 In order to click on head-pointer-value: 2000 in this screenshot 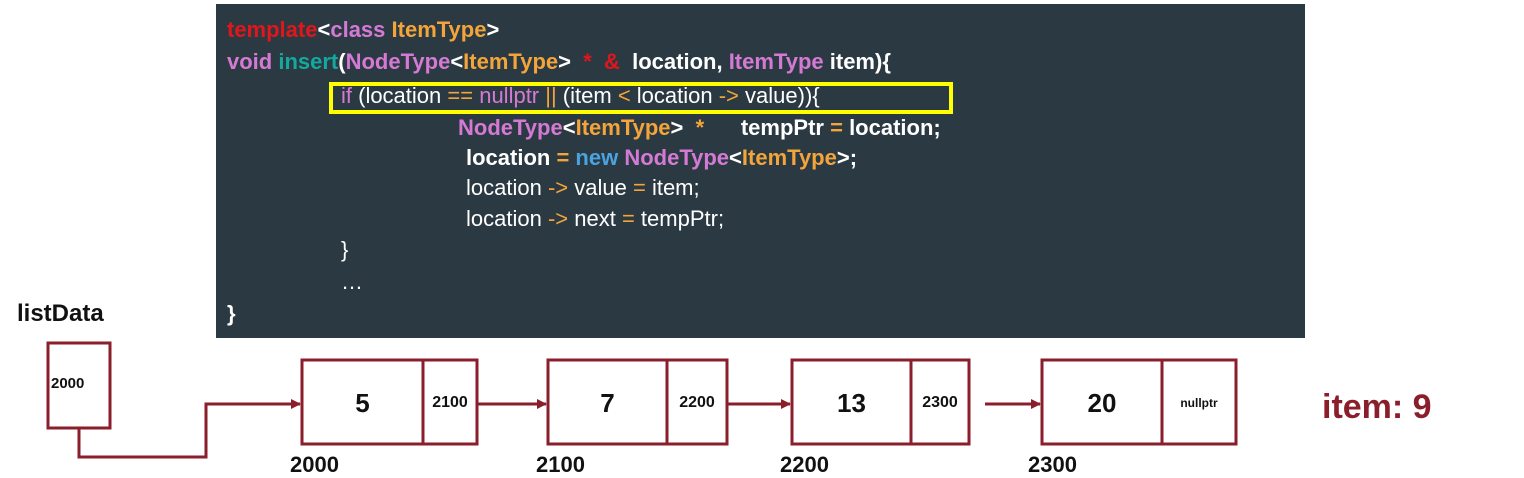, I will do `click(68, 383)`.